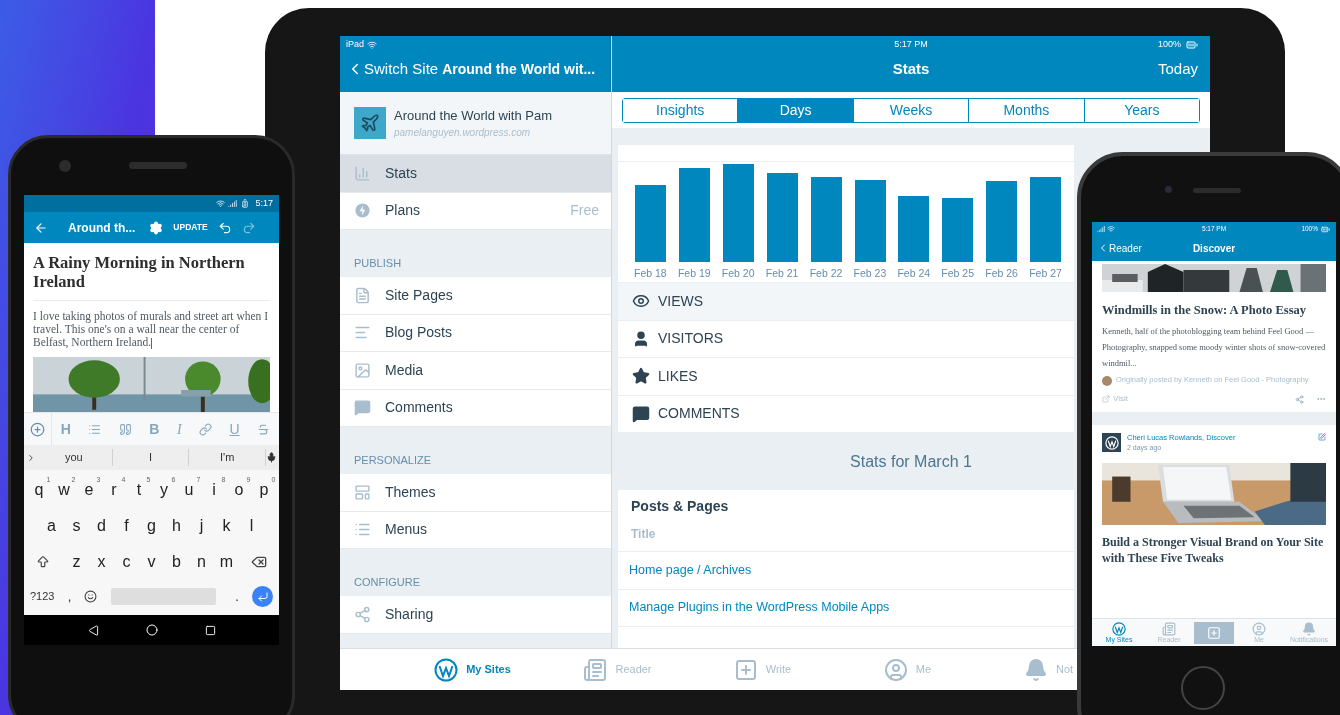  I want to click on undo-icon, so click(224, 227).